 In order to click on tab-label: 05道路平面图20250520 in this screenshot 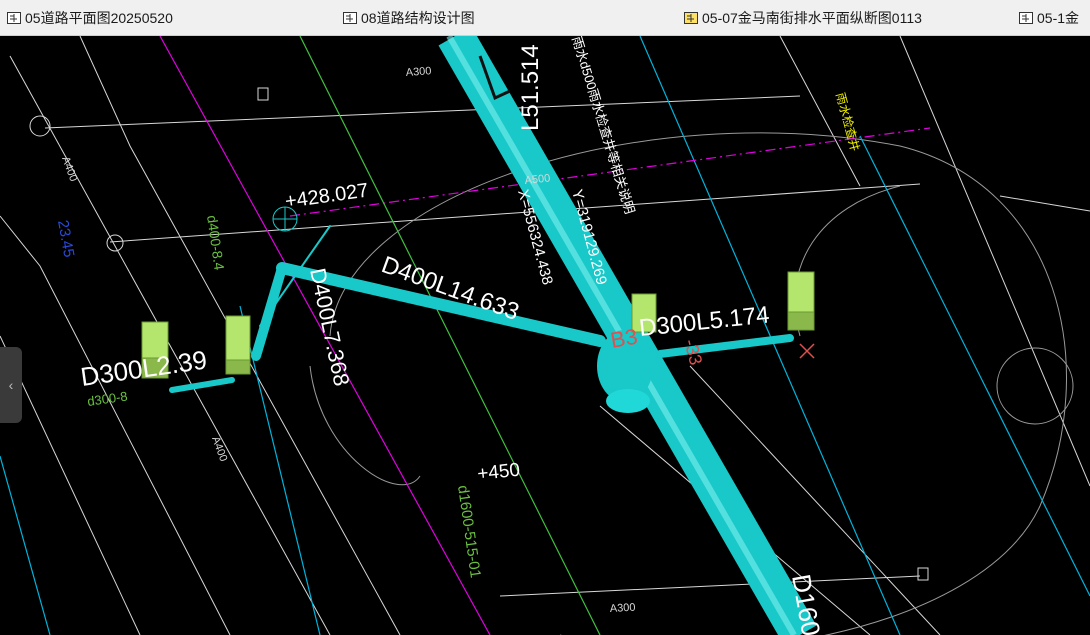, I will do `click(99, 18)`.